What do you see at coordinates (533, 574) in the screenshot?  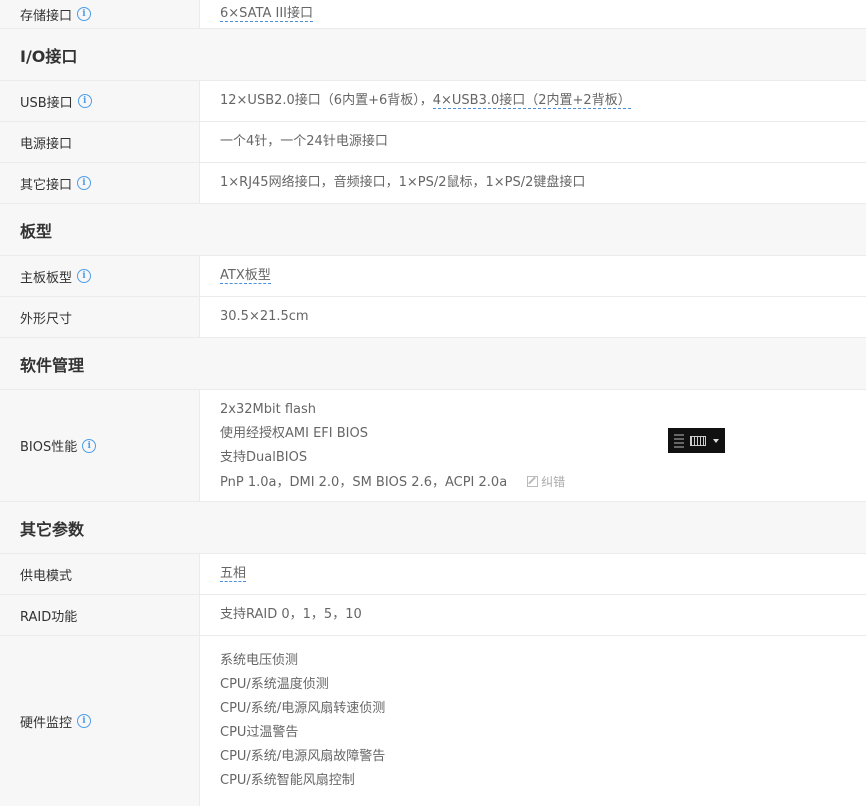 I see `spec-value: 五相` at bounding box center [533, 574].